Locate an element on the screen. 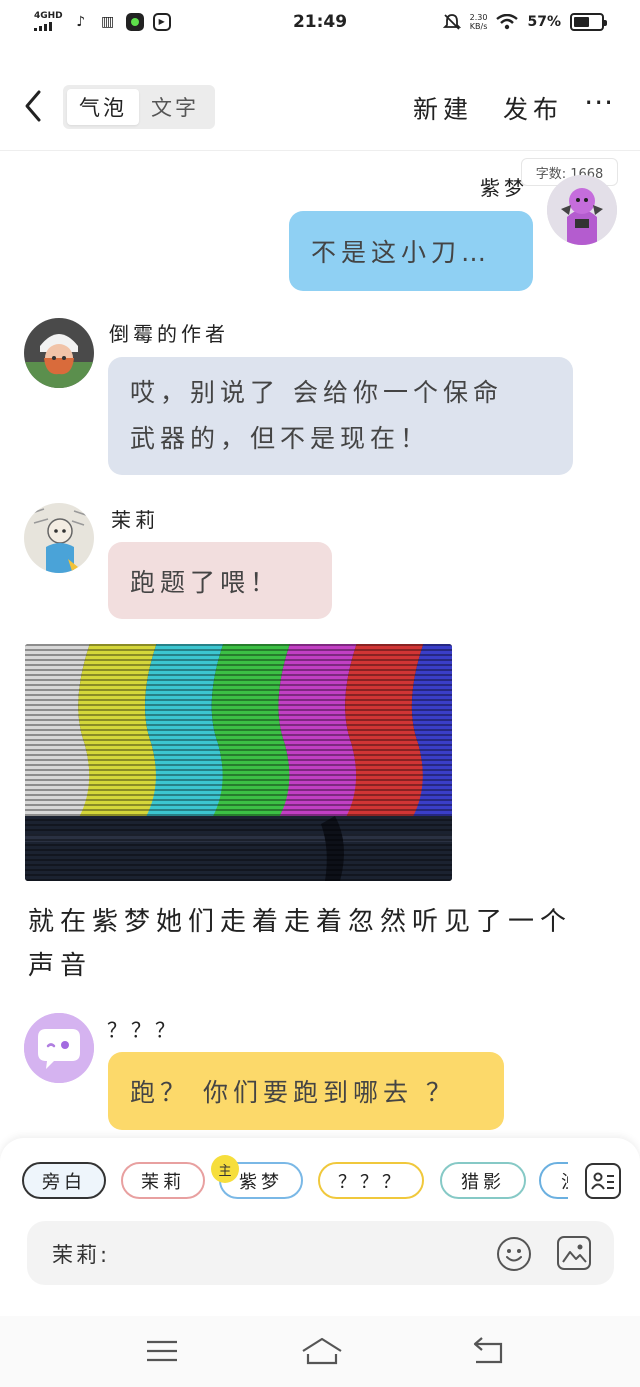  role-lieying: 猎影 is located at coordinates (483, 1180).